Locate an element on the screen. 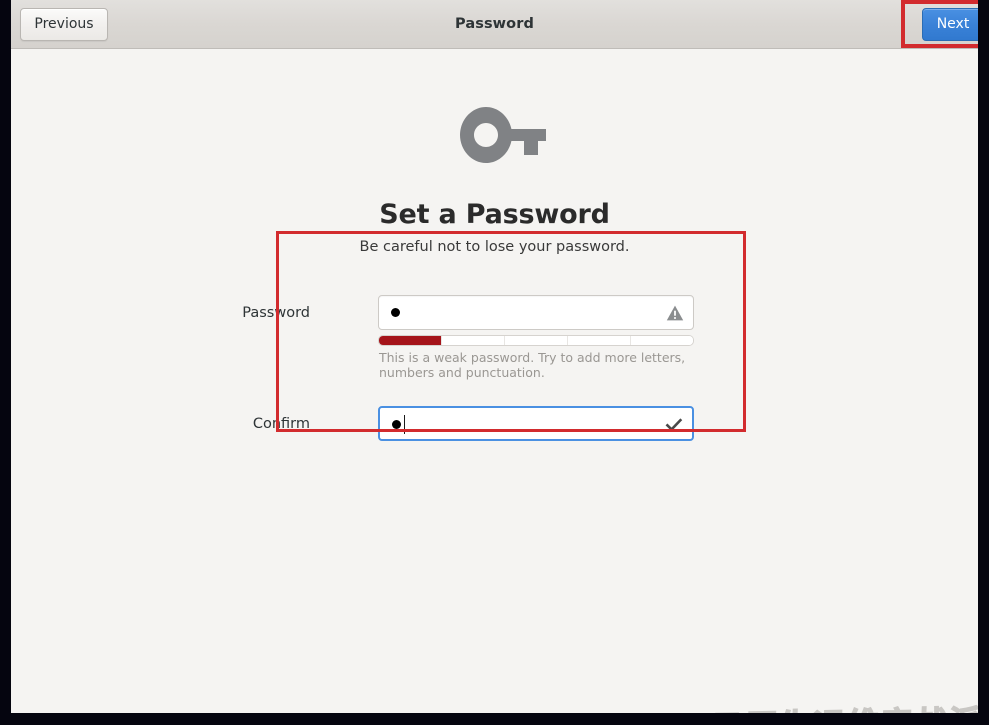 The width and height of the screenshot is (989, 725). confirm-field-label: Confirm is located at coordinates (281, 424).